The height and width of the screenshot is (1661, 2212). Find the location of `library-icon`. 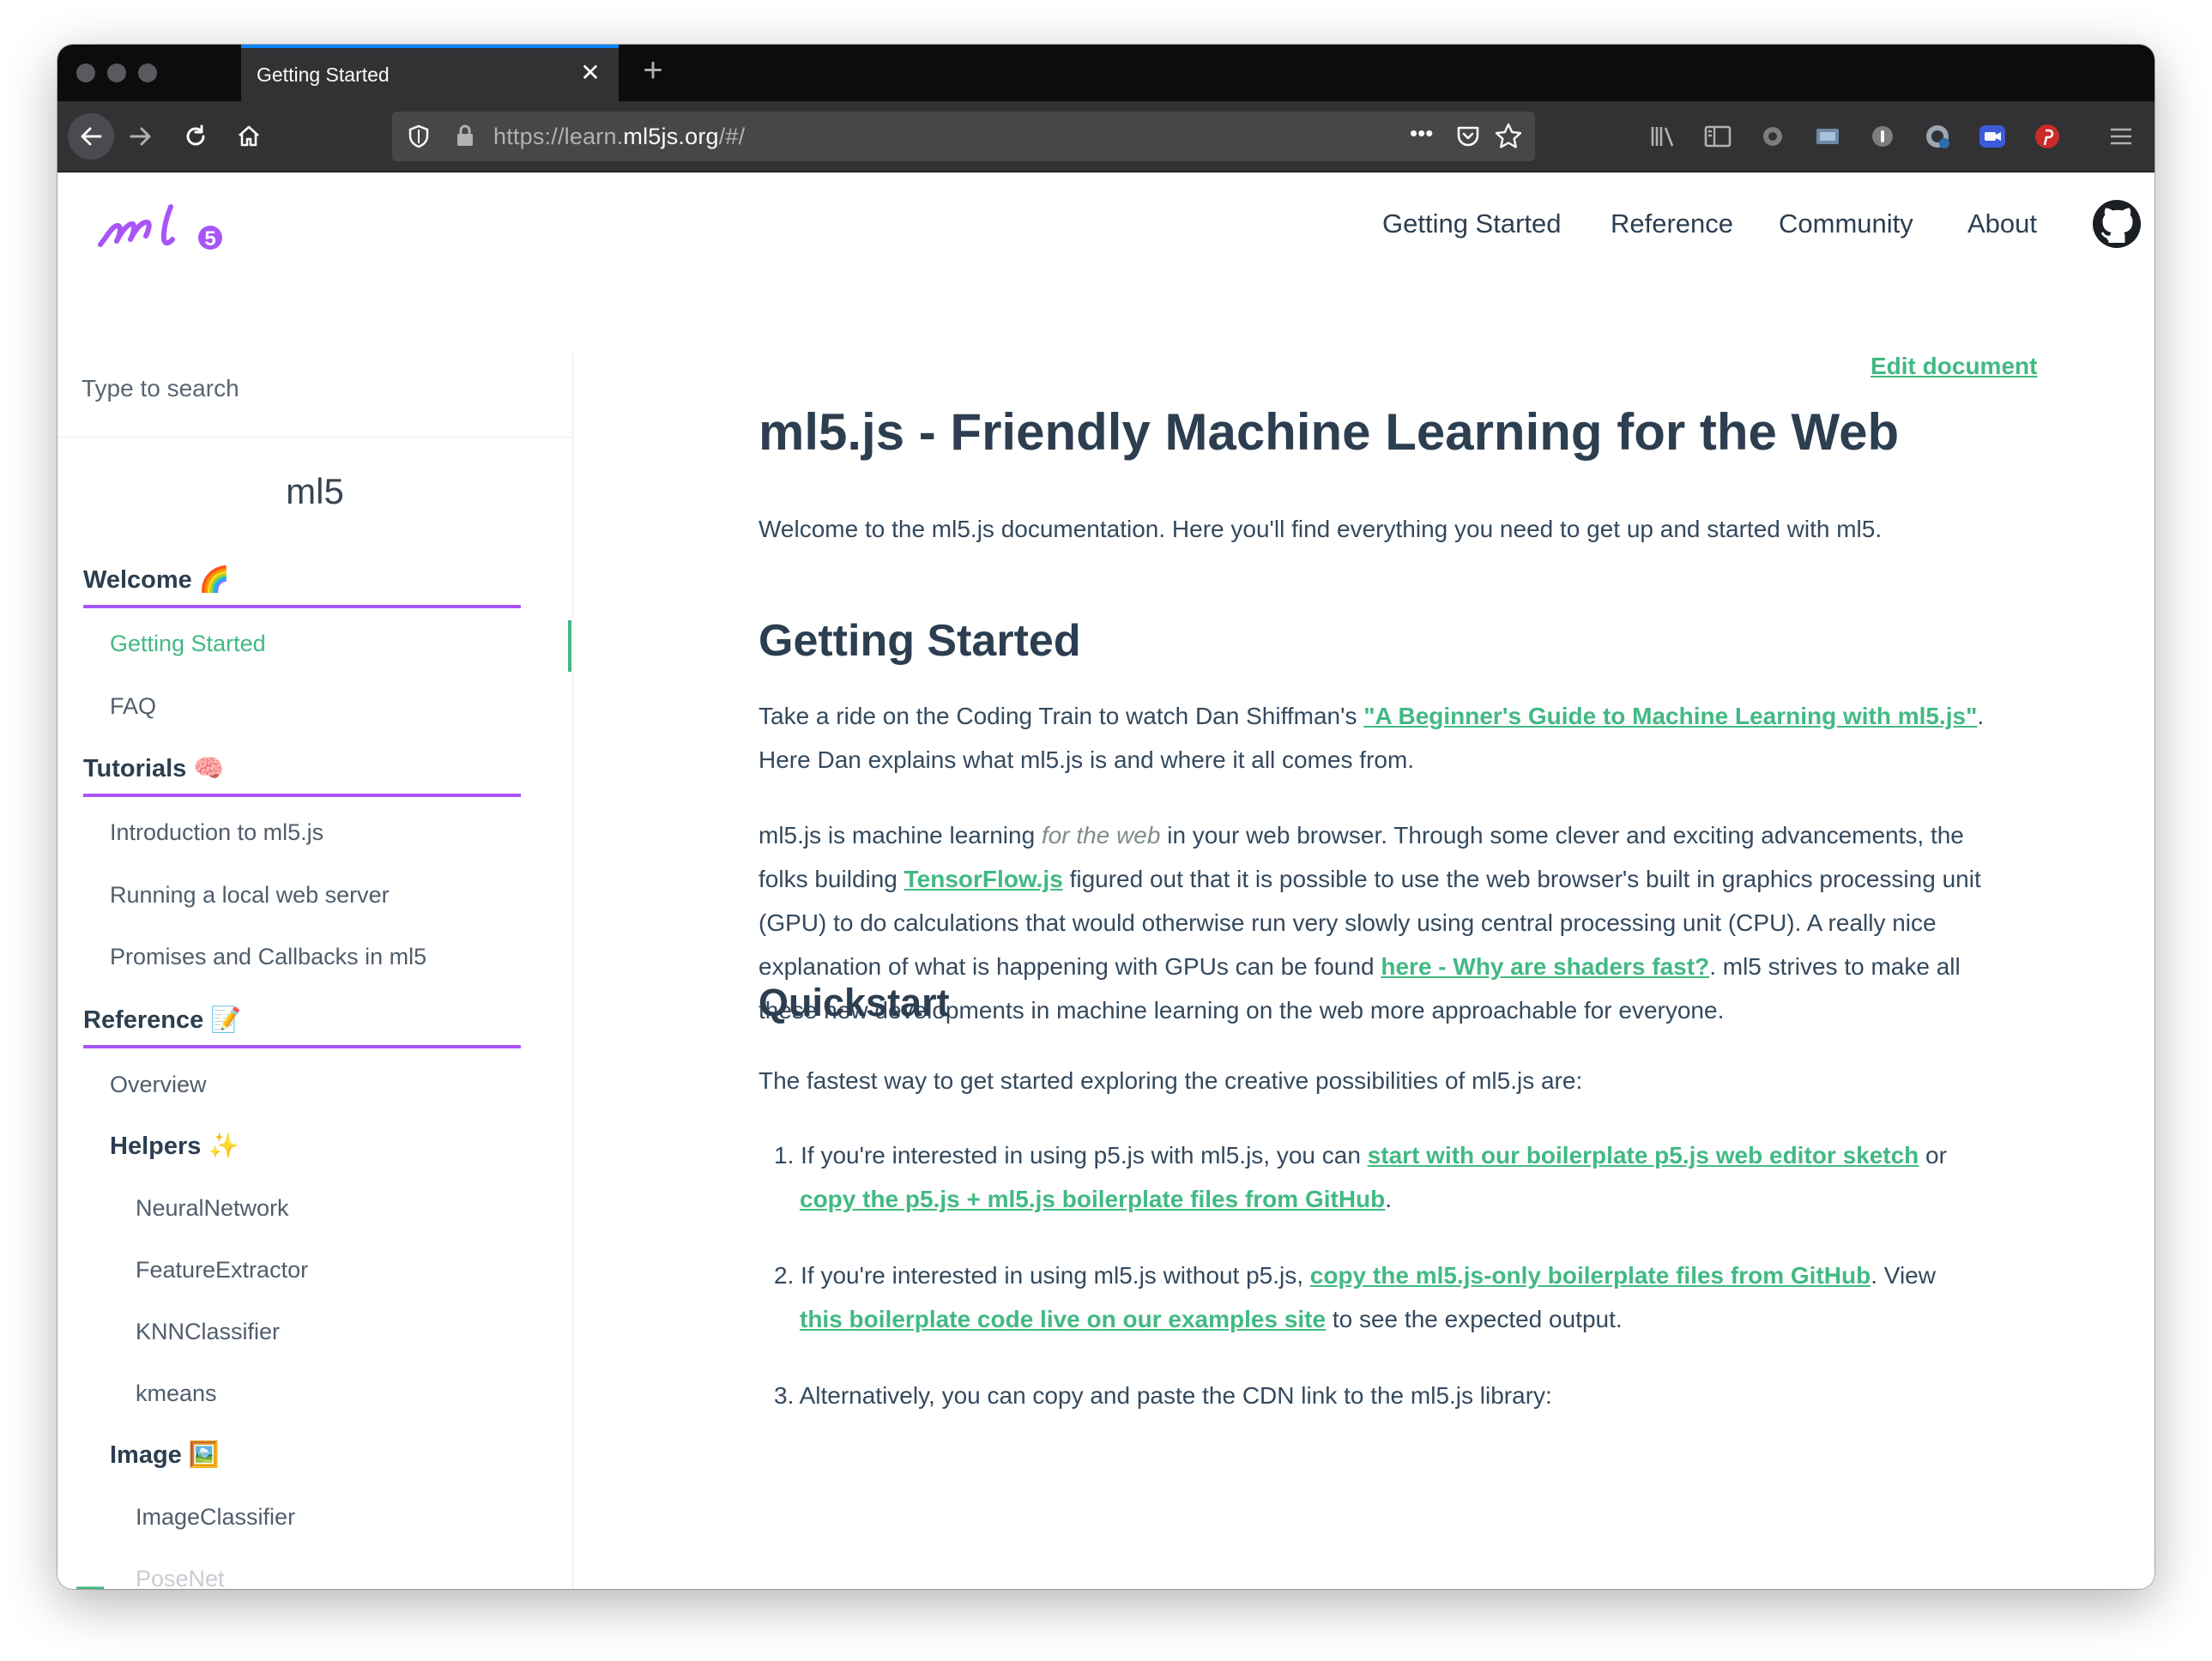

library-icon is located at coordinates (1663, 136).